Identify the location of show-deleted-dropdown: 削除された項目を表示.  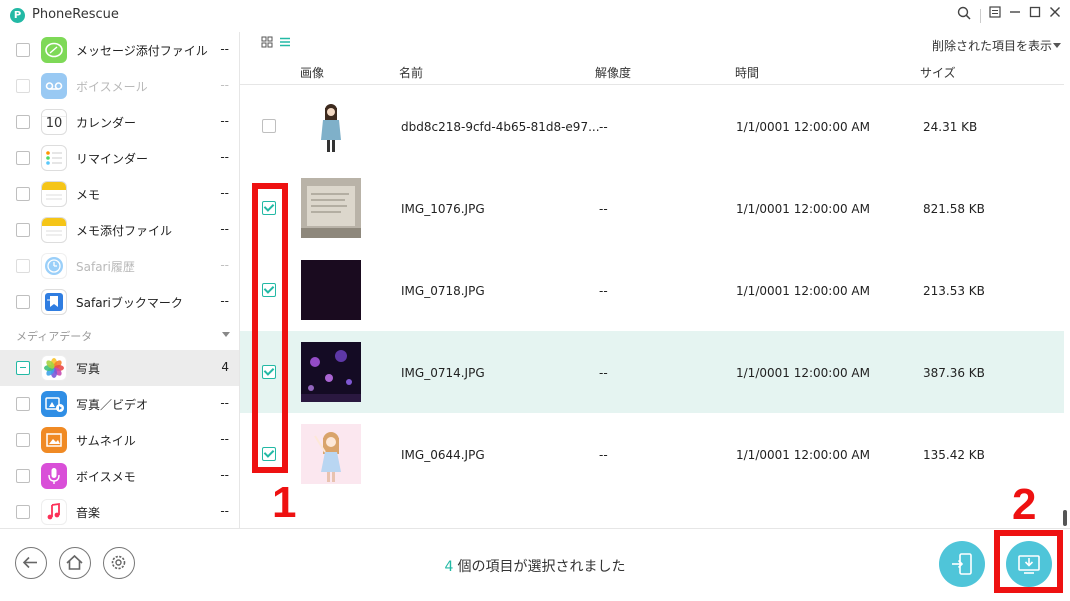
(992, 45).